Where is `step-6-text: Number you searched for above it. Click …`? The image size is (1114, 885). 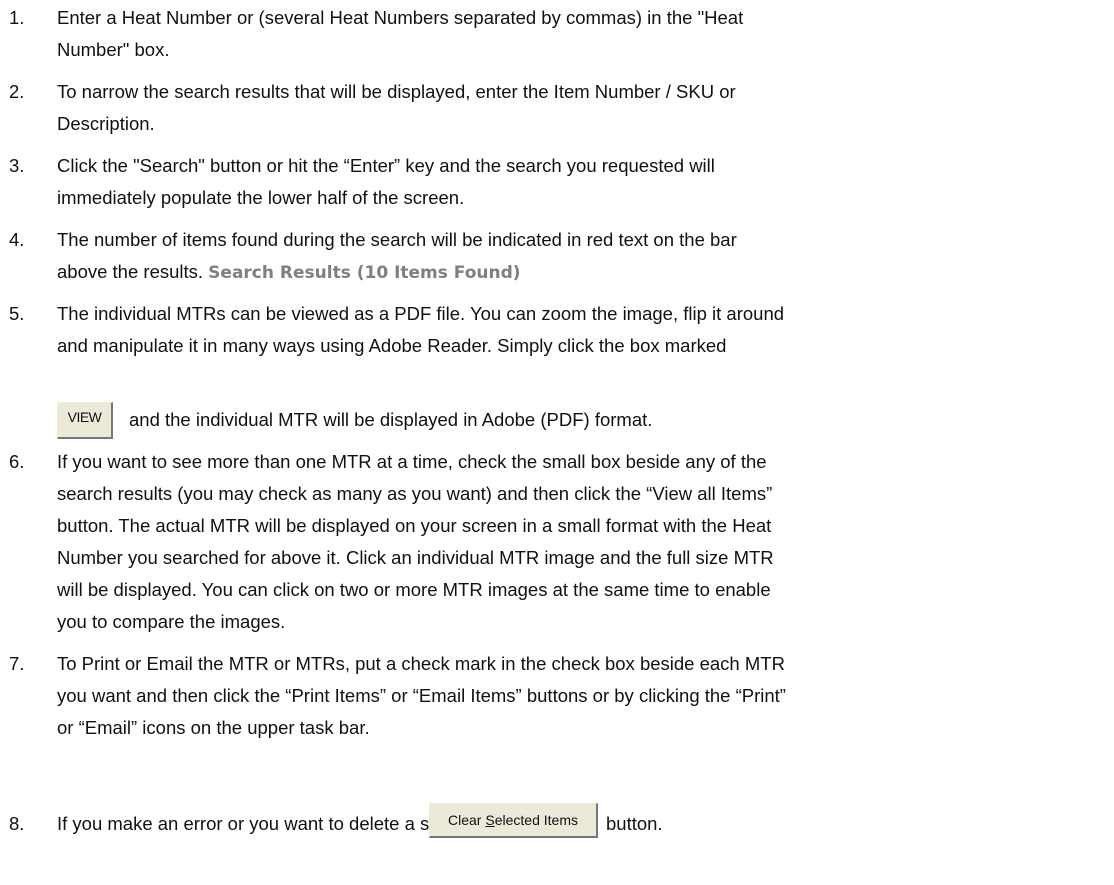
step-6-text: Number you searched for above it. Click … is located at coordinates (415, 557).